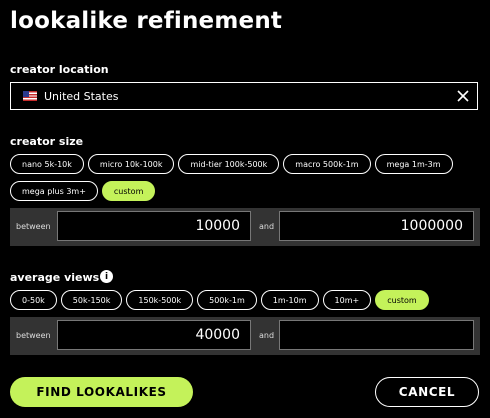 Image resolution: width=490 pixels, height=418 pixels. I want to click on page-title: lookalike refinement, so click(146, 21).